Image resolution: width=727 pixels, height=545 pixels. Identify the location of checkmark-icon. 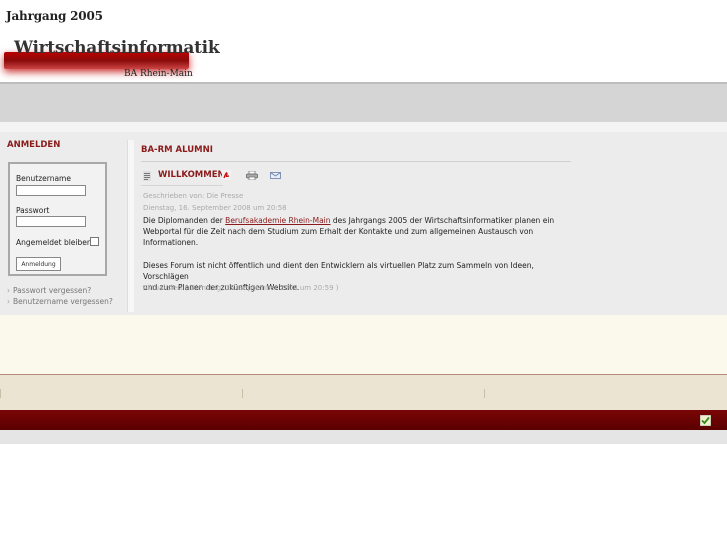
(705, 420).